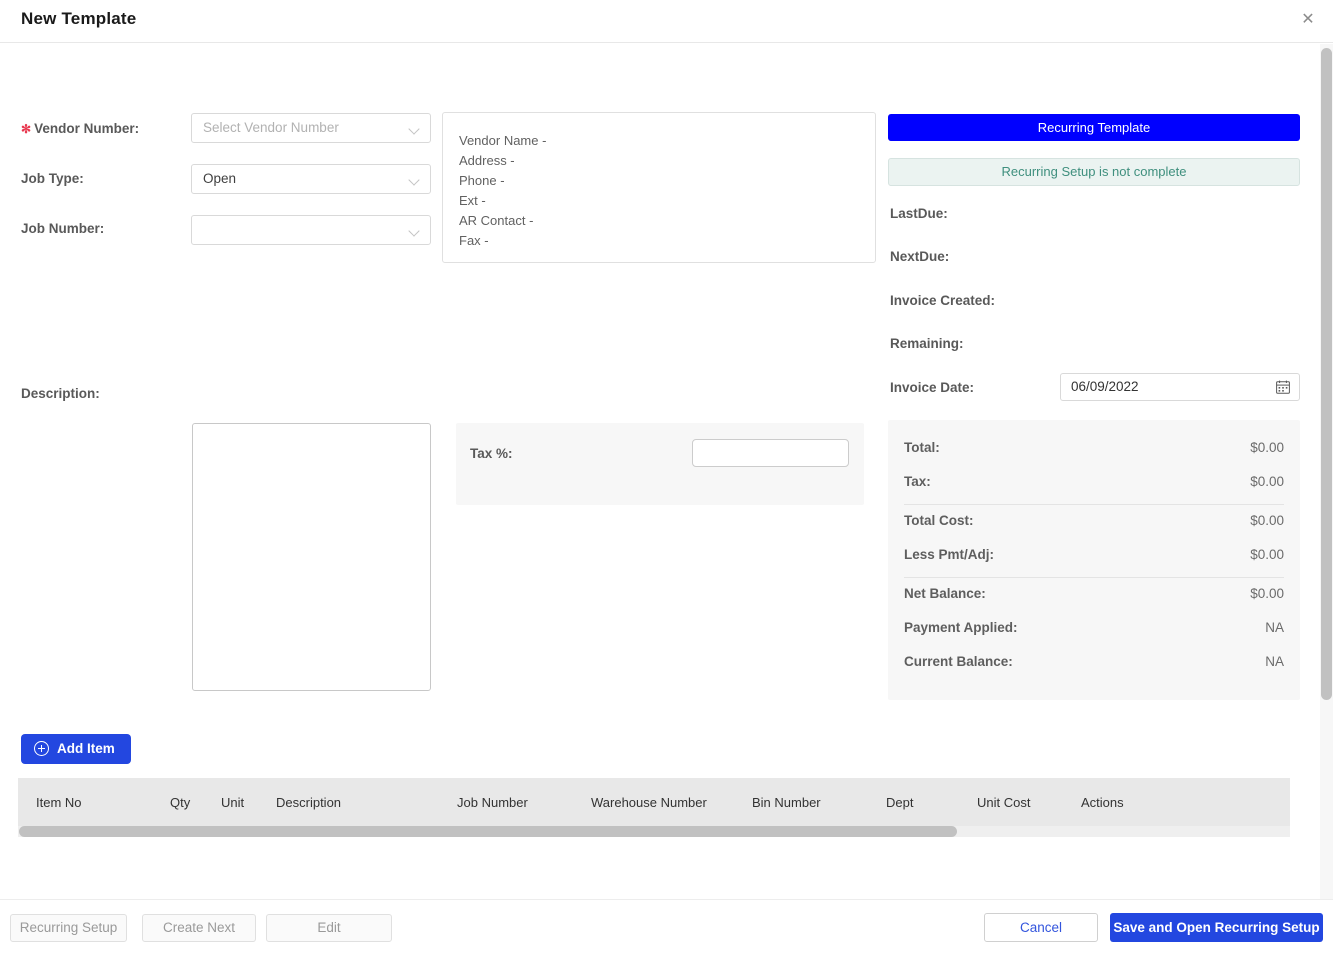  What do you see at coordinates (1094, 485) in the screenshot?
I see `total-row: Tax: $0.00` at bounding box center [1094, 485].